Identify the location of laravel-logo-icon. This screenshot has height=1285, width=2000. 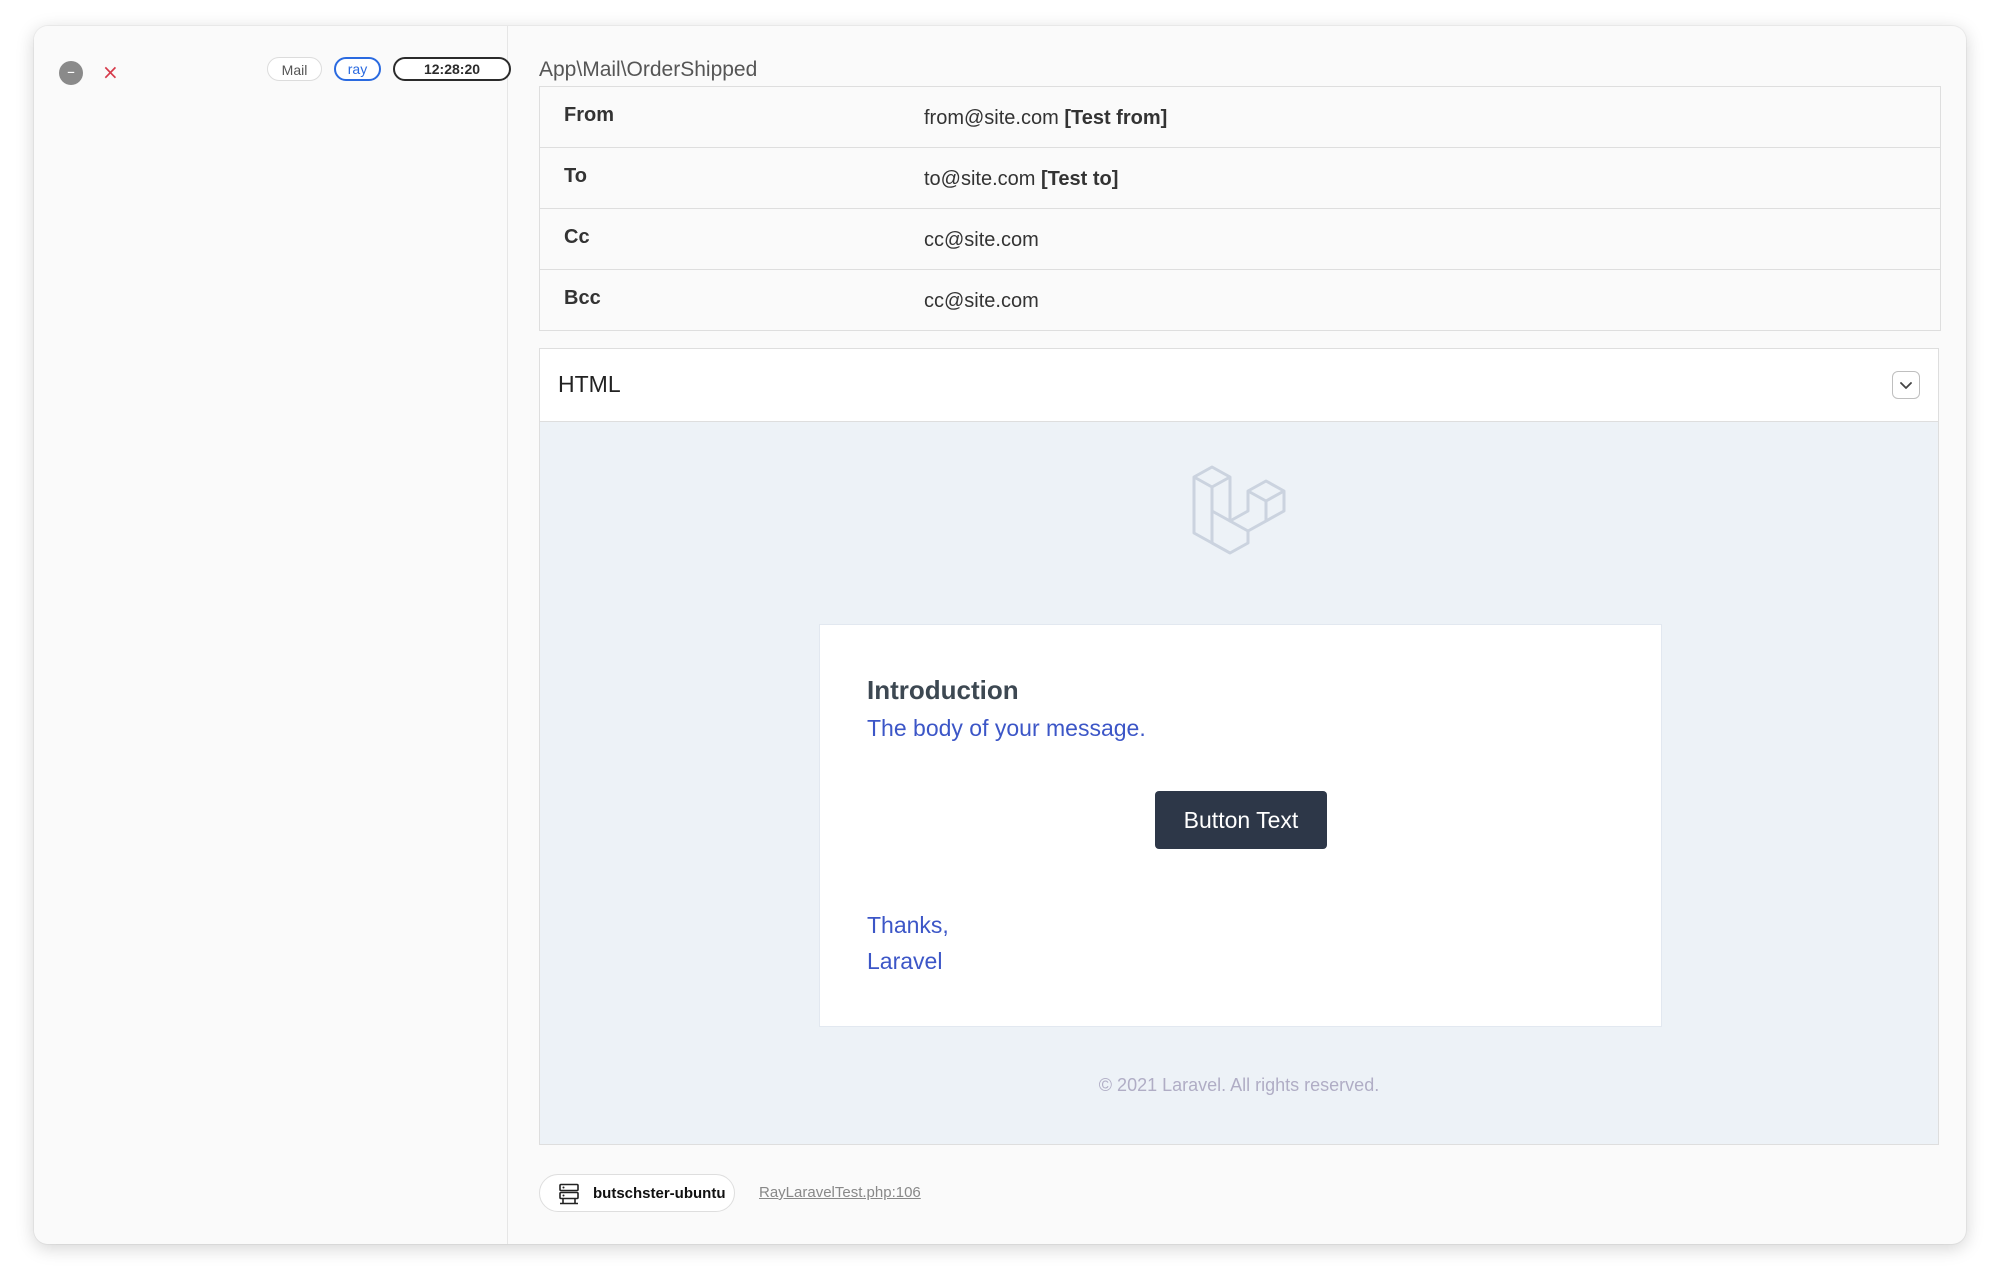
(1239, 510).